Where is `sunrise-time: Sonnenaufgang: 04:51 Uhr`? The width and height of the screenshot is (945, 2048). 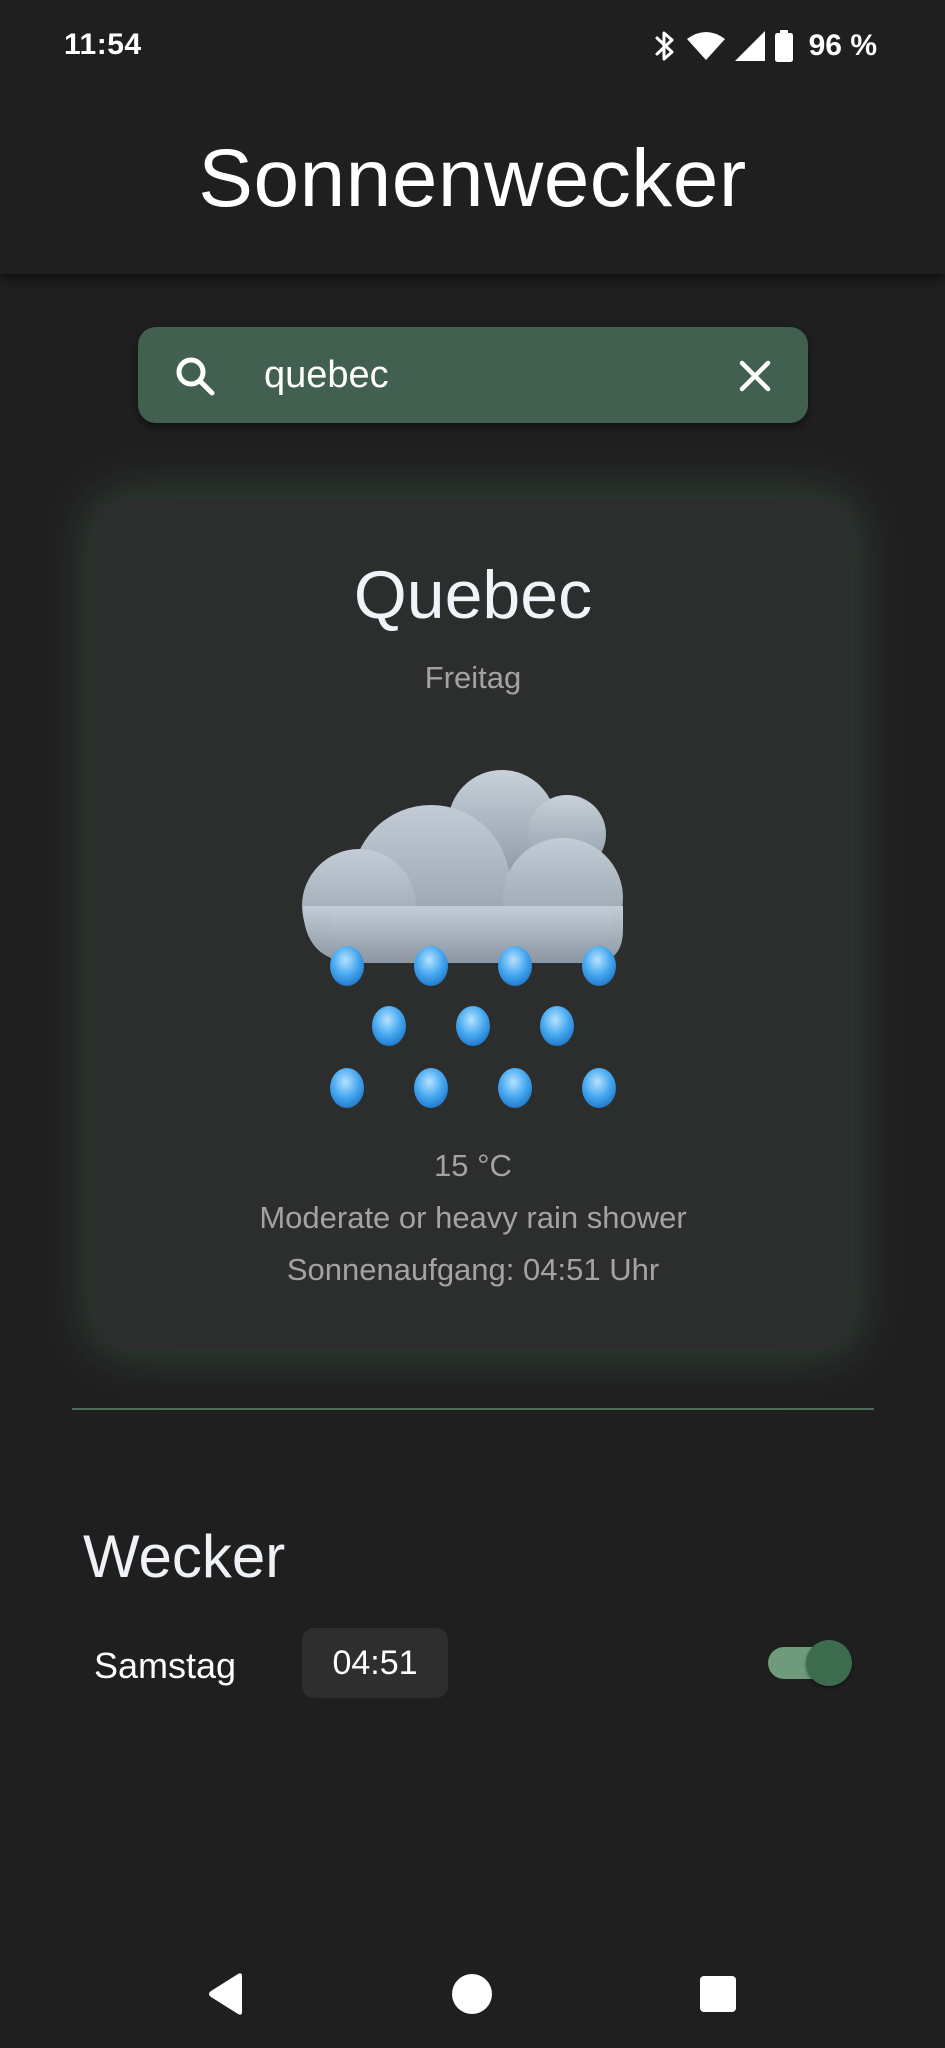 sunrise-time: Sonnenaufgang: 04:51 Uhr is located at coordinates (473, 1269).